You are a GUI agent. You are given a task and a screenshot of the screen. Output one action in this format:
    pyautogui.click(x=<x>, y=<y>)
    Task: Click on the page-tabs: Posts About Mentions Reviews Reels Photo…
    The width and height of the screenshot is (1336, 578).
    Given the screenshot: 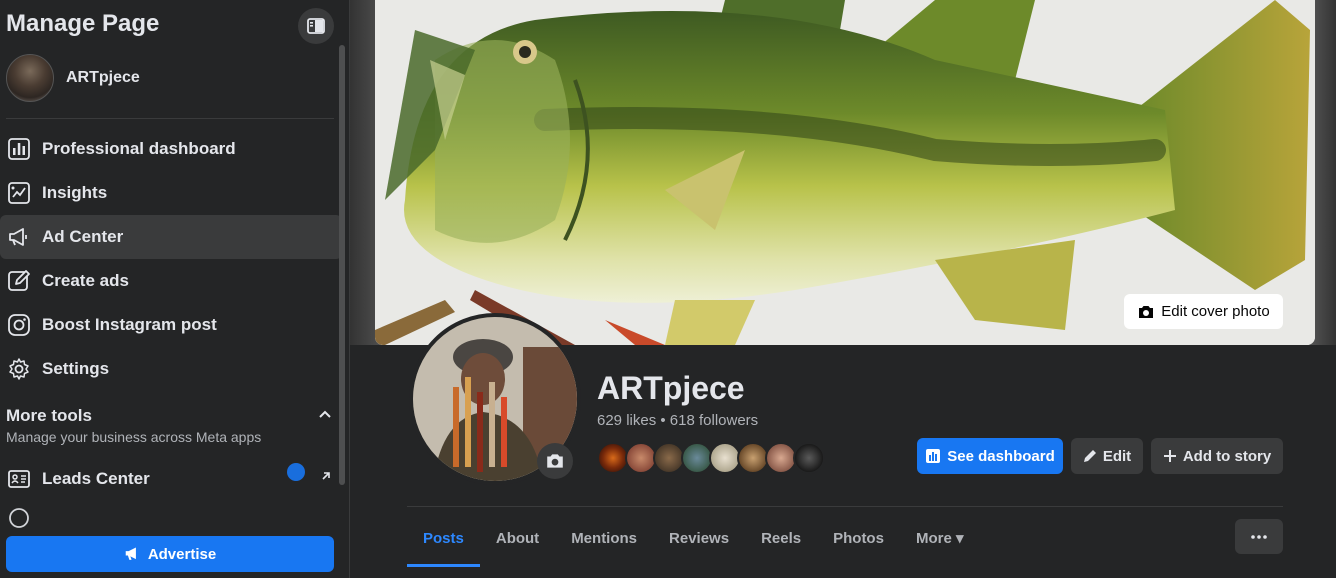 What is the action you would take?
    pyautogui.click(x=693, y=538)
    